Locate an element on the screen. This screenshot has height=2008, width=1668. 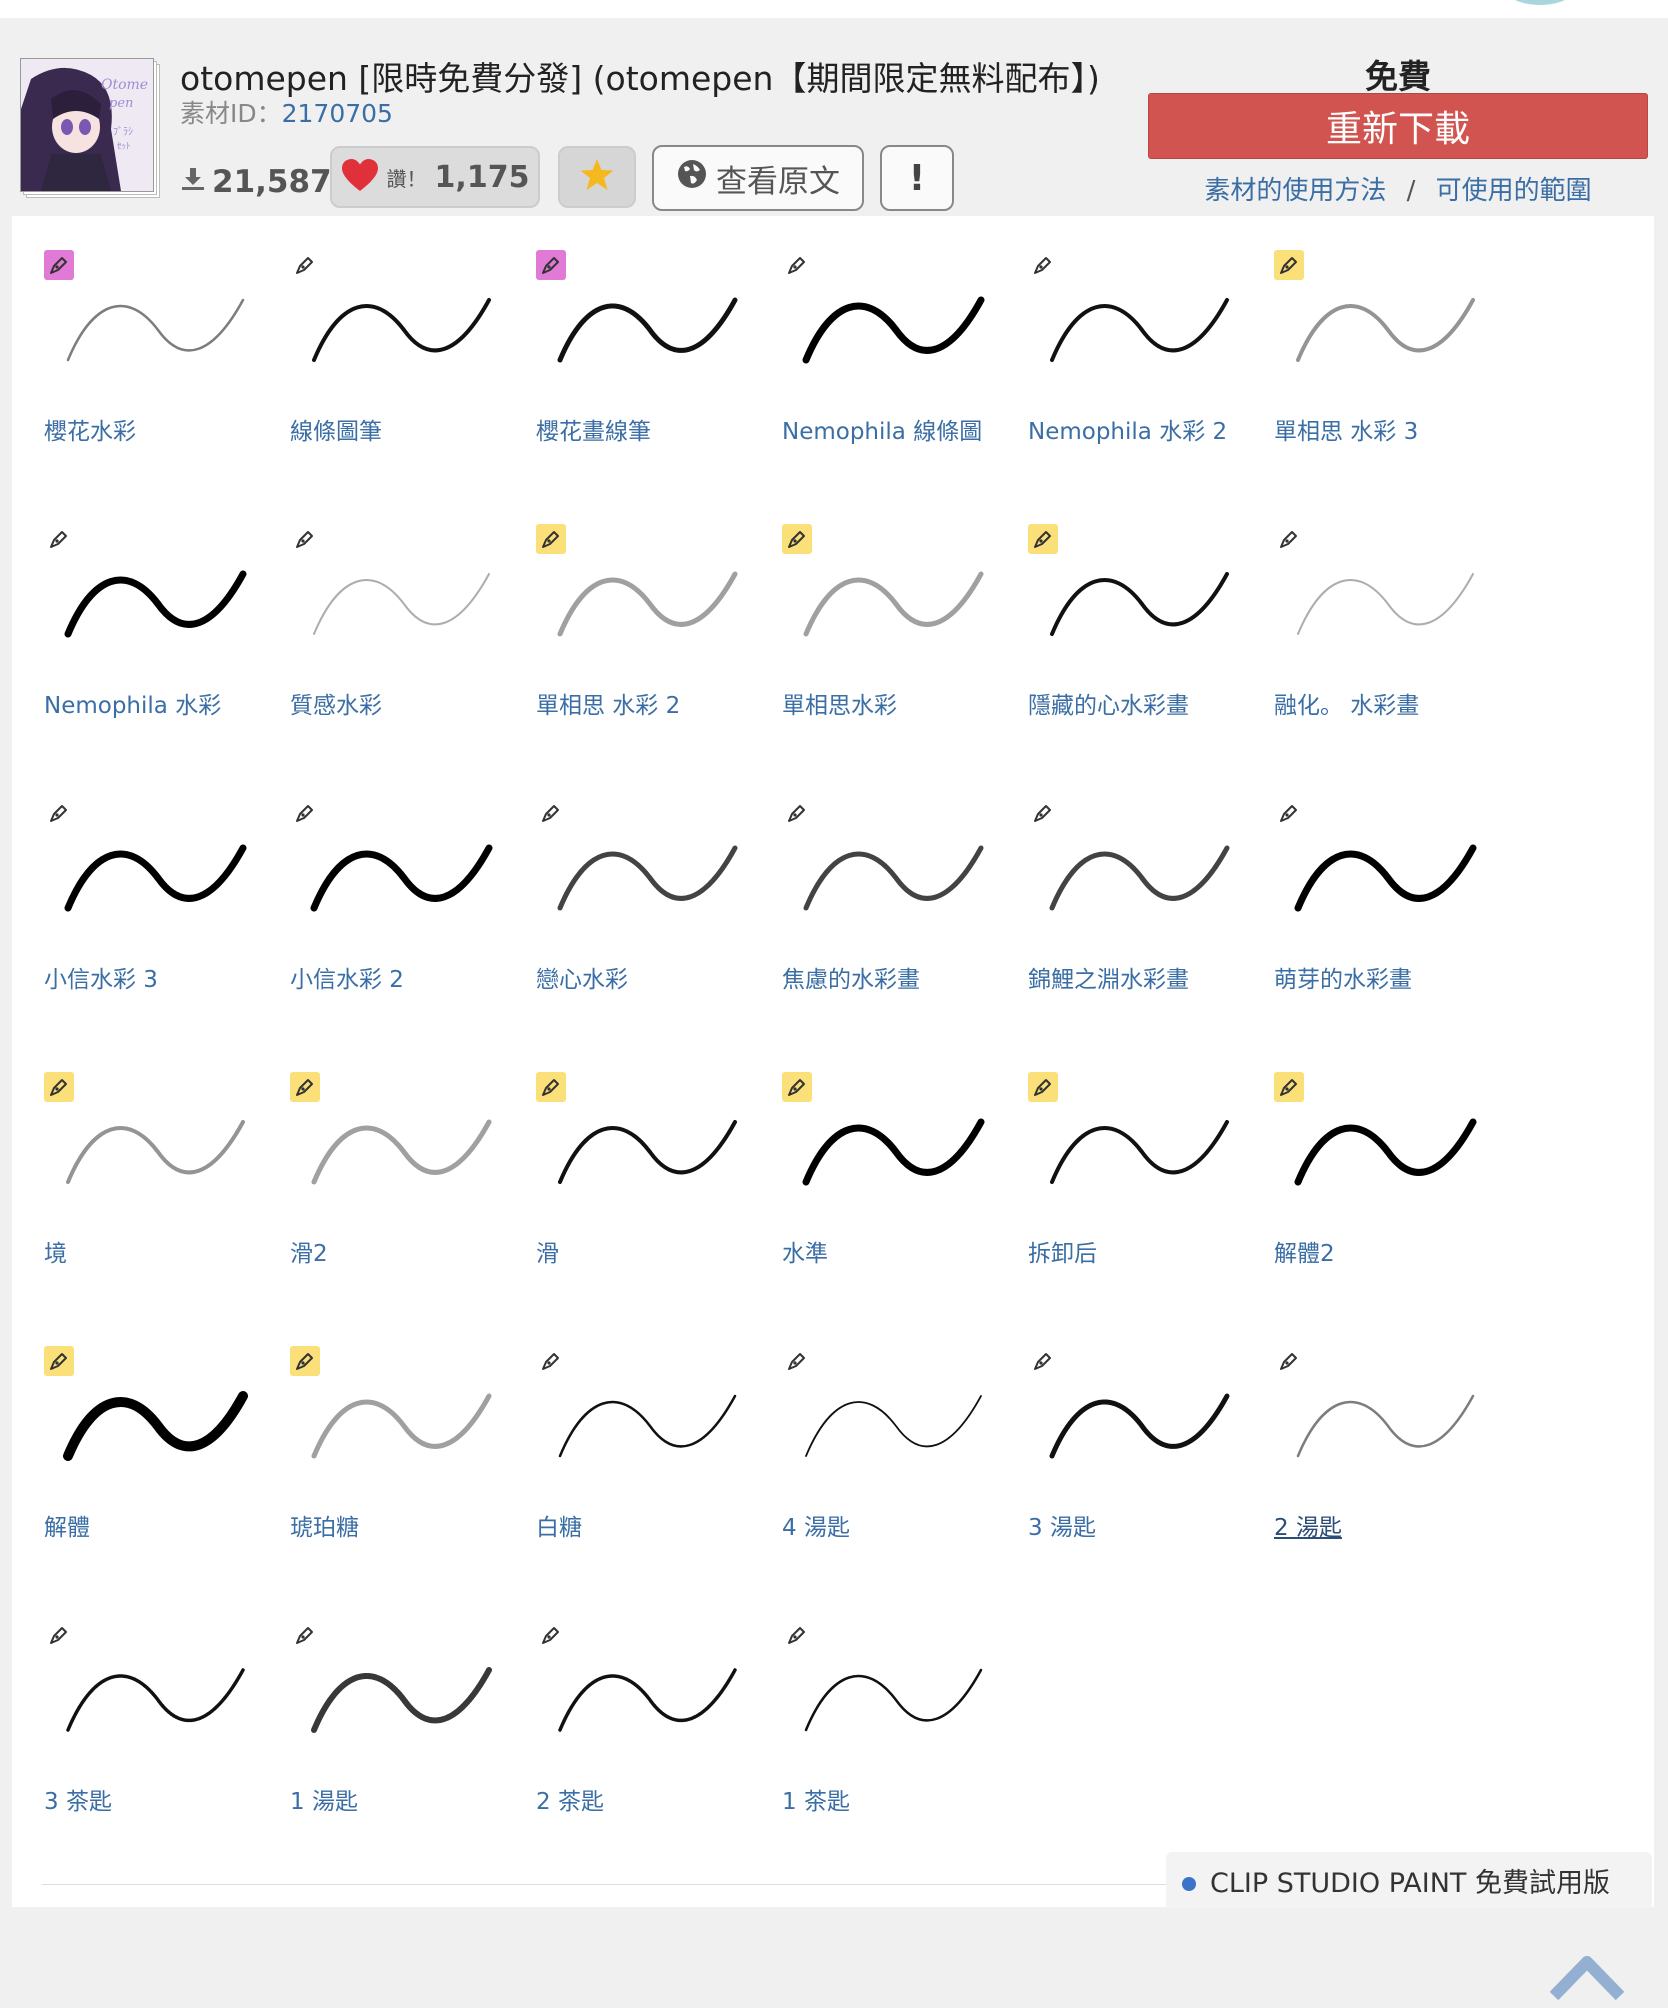
brush-item: 櫻花畫線筆 is located at coordinates (637, 361).